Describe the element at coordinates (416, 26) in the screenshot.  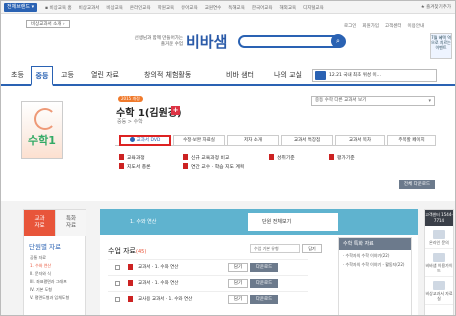
I see `guide-link: 이용안내` at that location.